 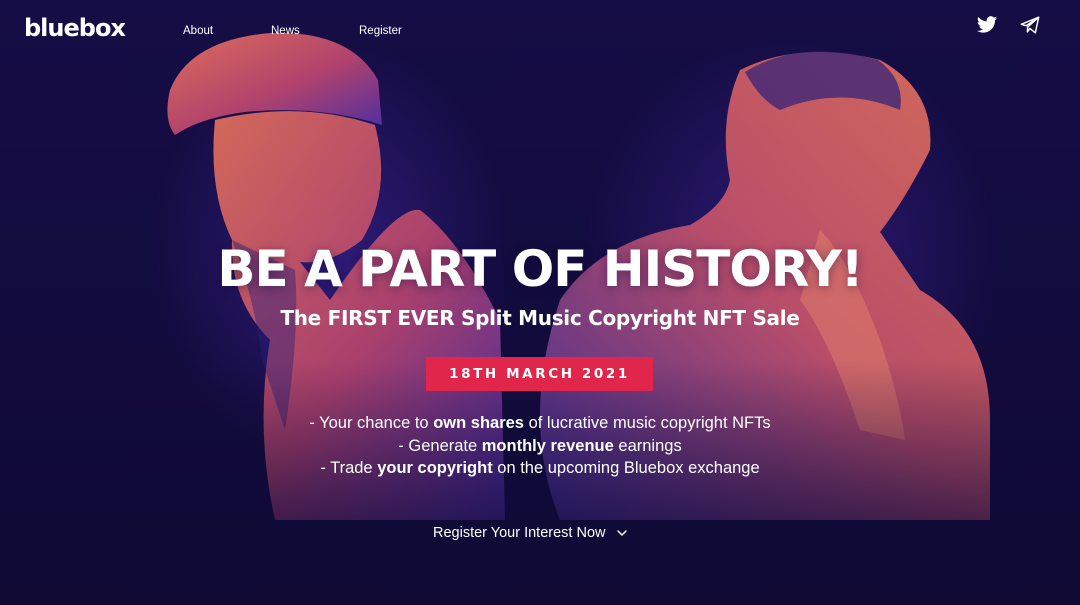 What do you see at coordinates (519, 533) in the screenshot?
I see `register-interest-label: Register Your Interest Now` at bounding box center [519, 533].